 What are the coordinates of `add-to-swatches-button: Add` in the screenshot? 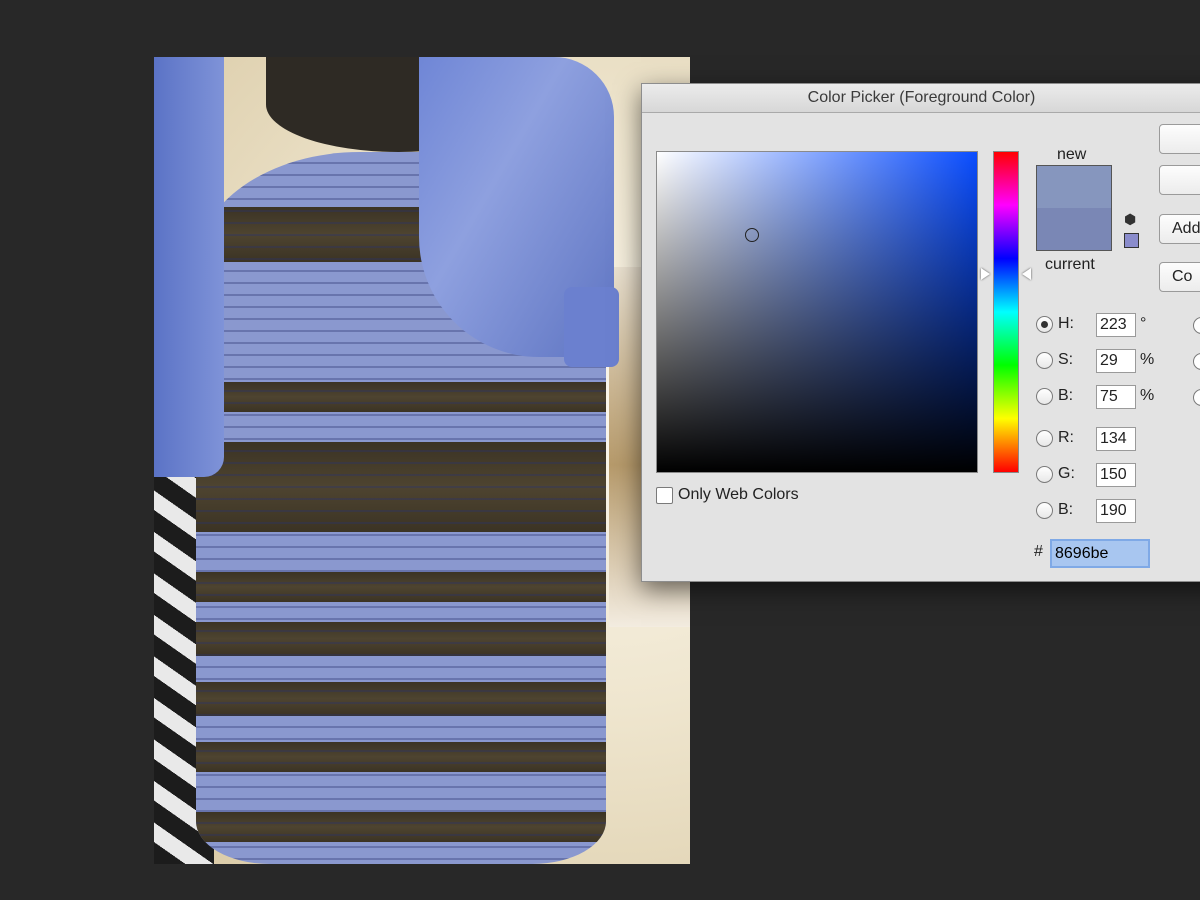 It's located at (1179, 229).